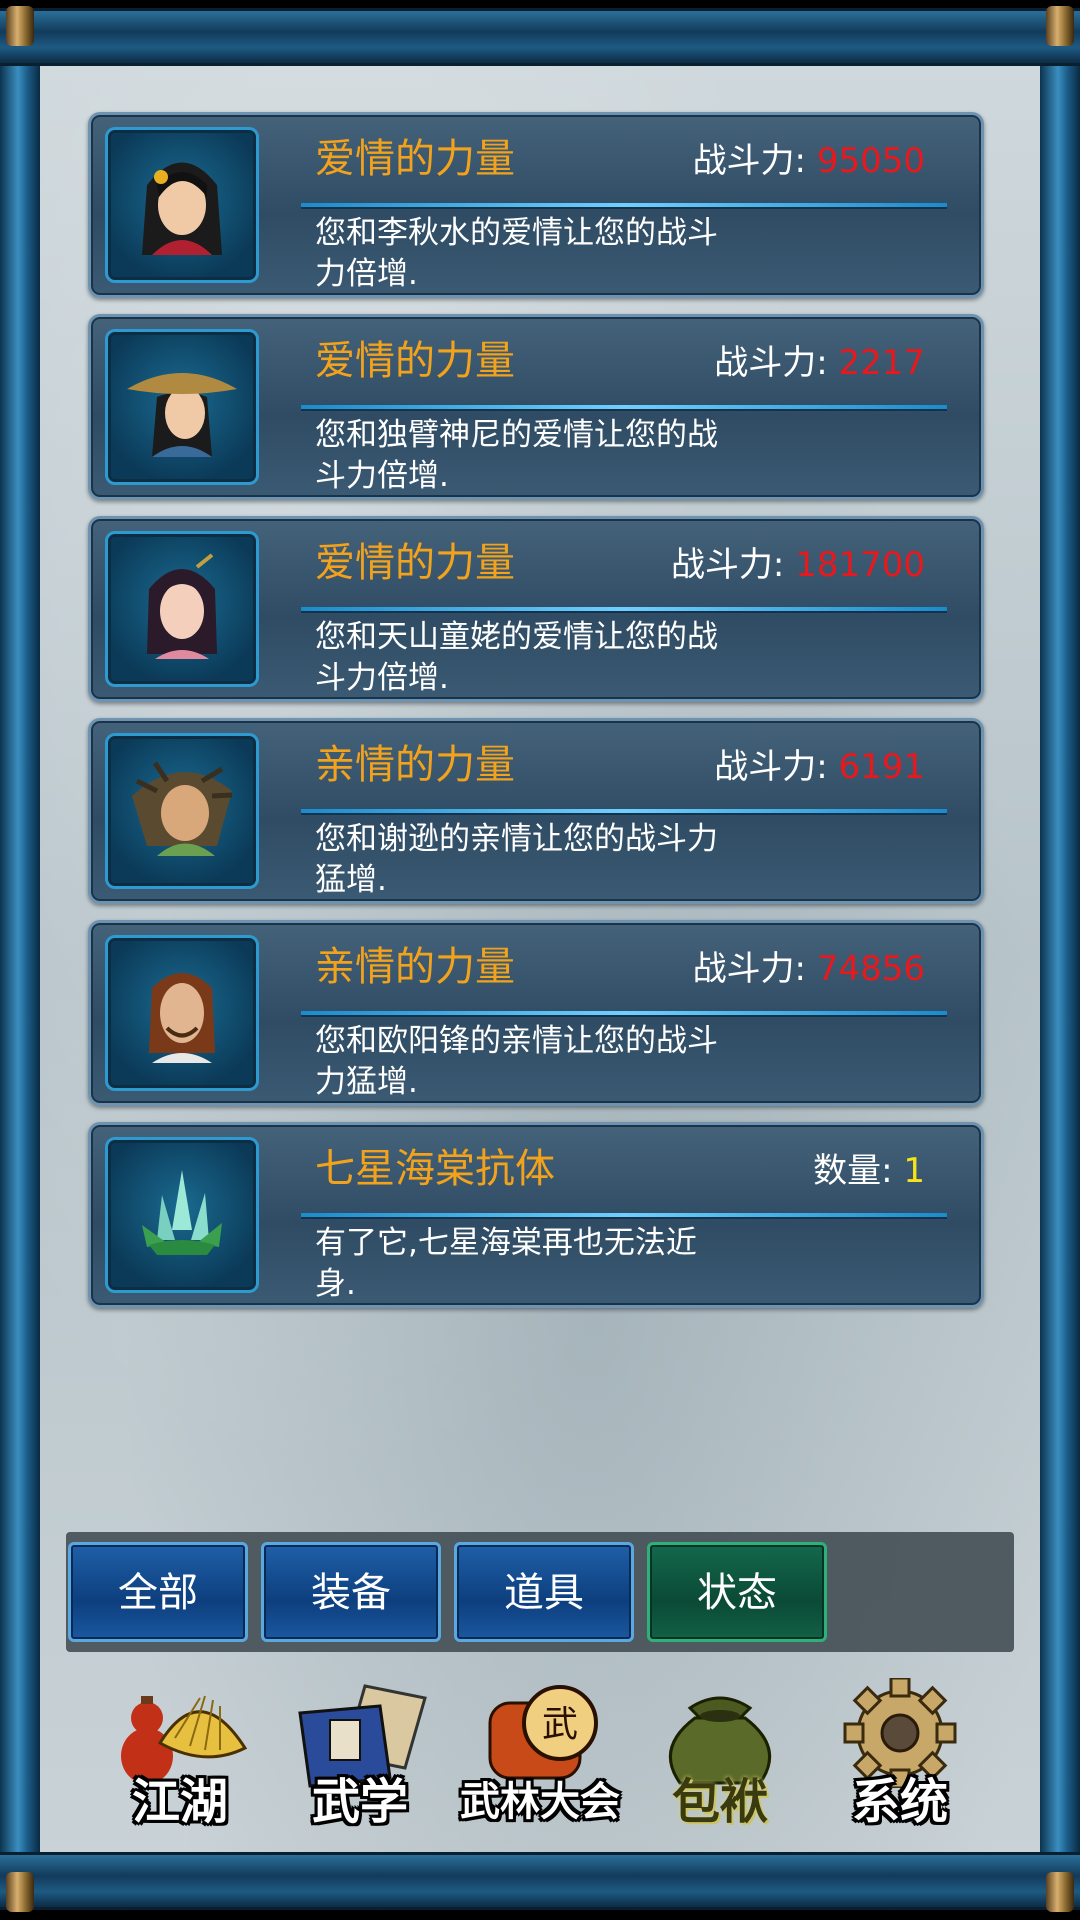 Image resolution: width=1080 pixels, height=1920 pixels. What do you see at coordinates (359, 1802) in the screenshot?
I see `nav-label: 武学` at bounding box center [359, 1802].